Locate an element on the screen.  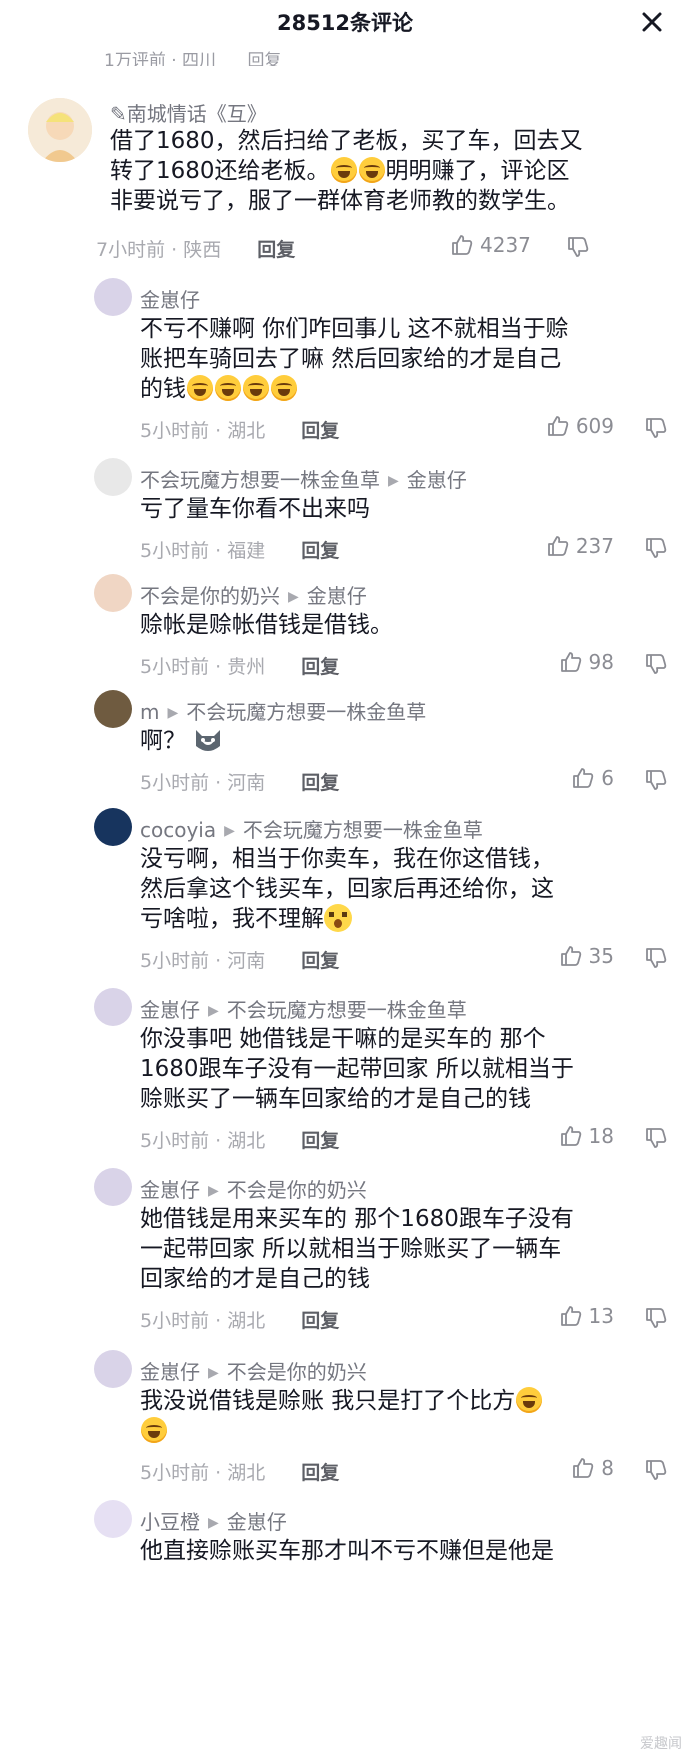
like-count: 98 is located at coordinates (601, 662).